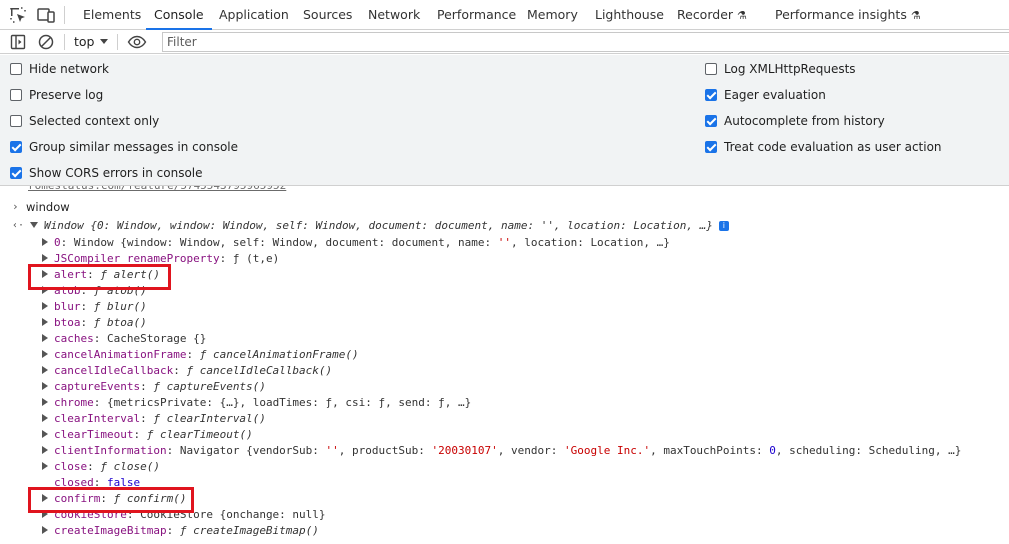 This screenshot has height=544, width=1009. What do you see at coordinates (94, 323) in the screenshot?
I see `property-row: btoa: ƒ btoa()` at bounding box center [94, 323].